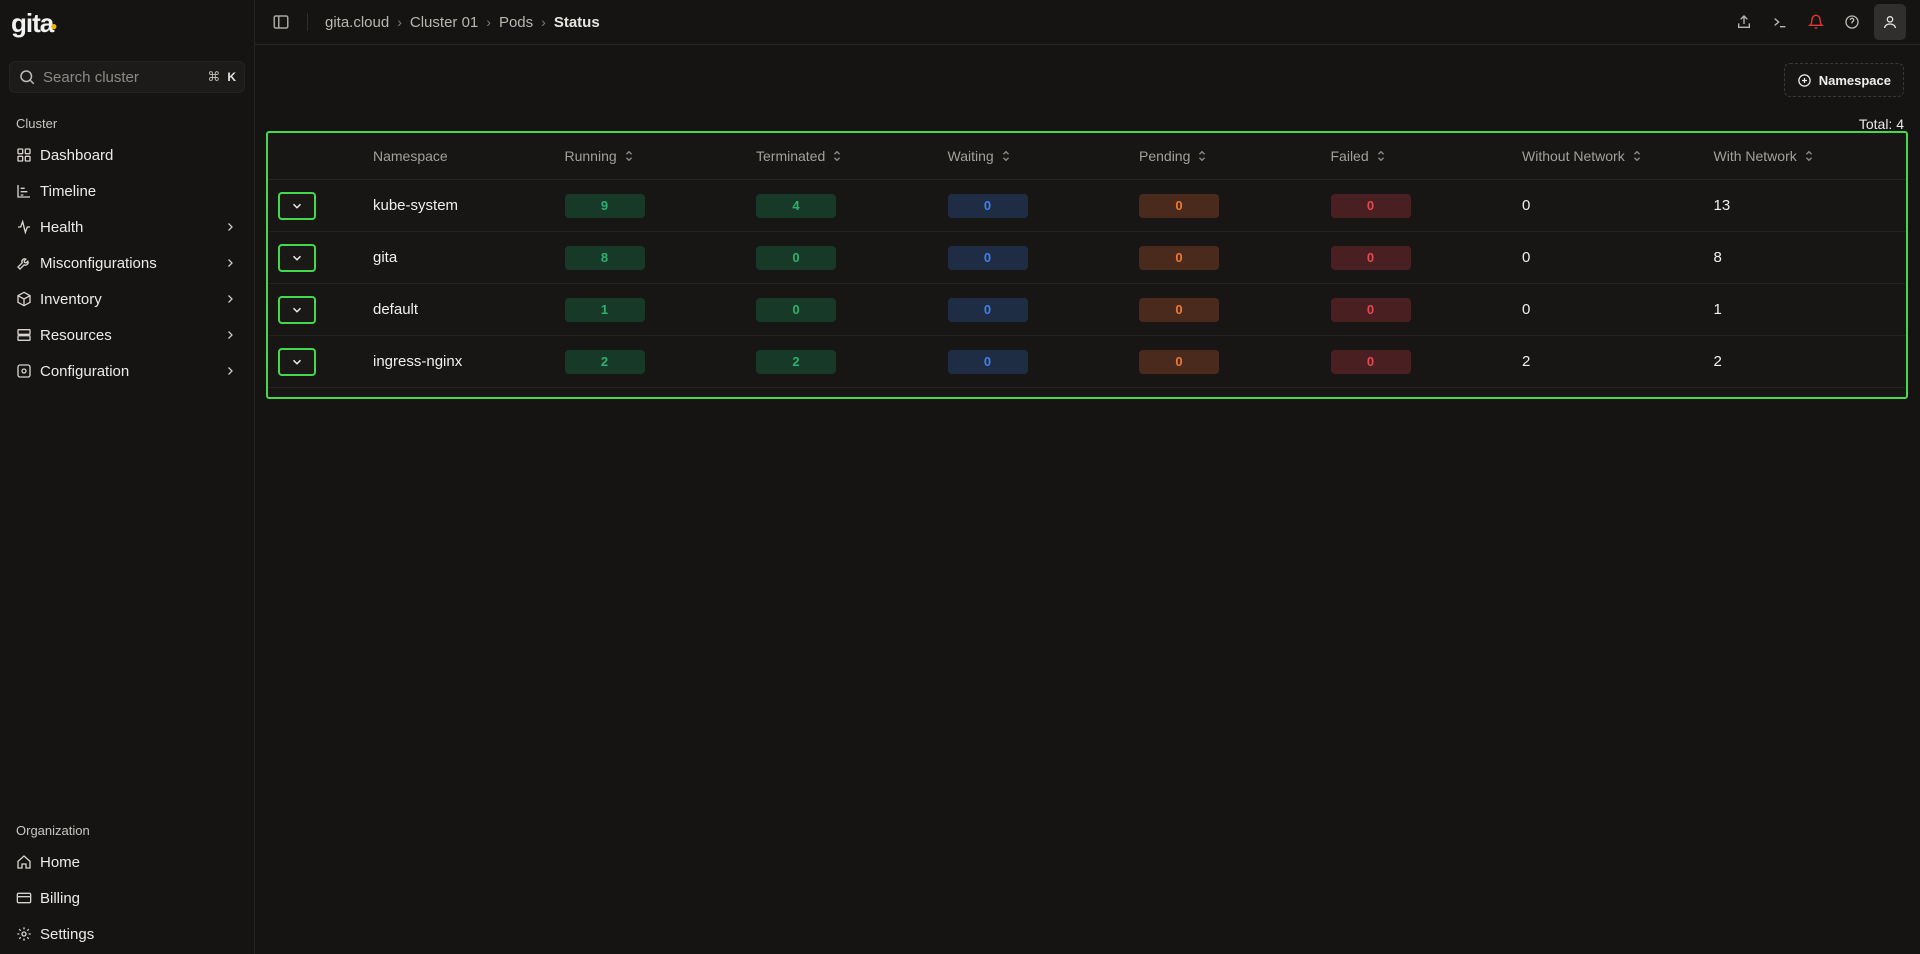  Describe the element at coordinates (24, 191) in the screenshot. I see `timeline-icon` at that location.